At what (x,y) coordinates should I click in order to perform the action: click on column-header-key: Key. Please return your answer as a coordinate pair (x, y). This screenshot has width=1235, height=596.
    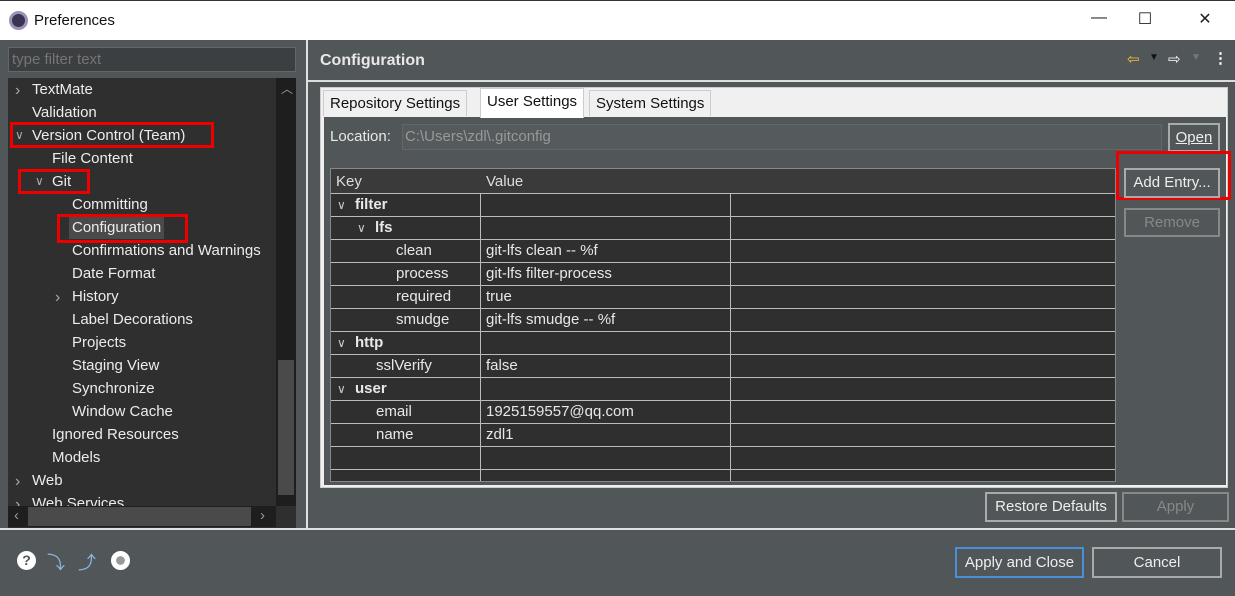
    Looking at the image, I should click on (349, 180).